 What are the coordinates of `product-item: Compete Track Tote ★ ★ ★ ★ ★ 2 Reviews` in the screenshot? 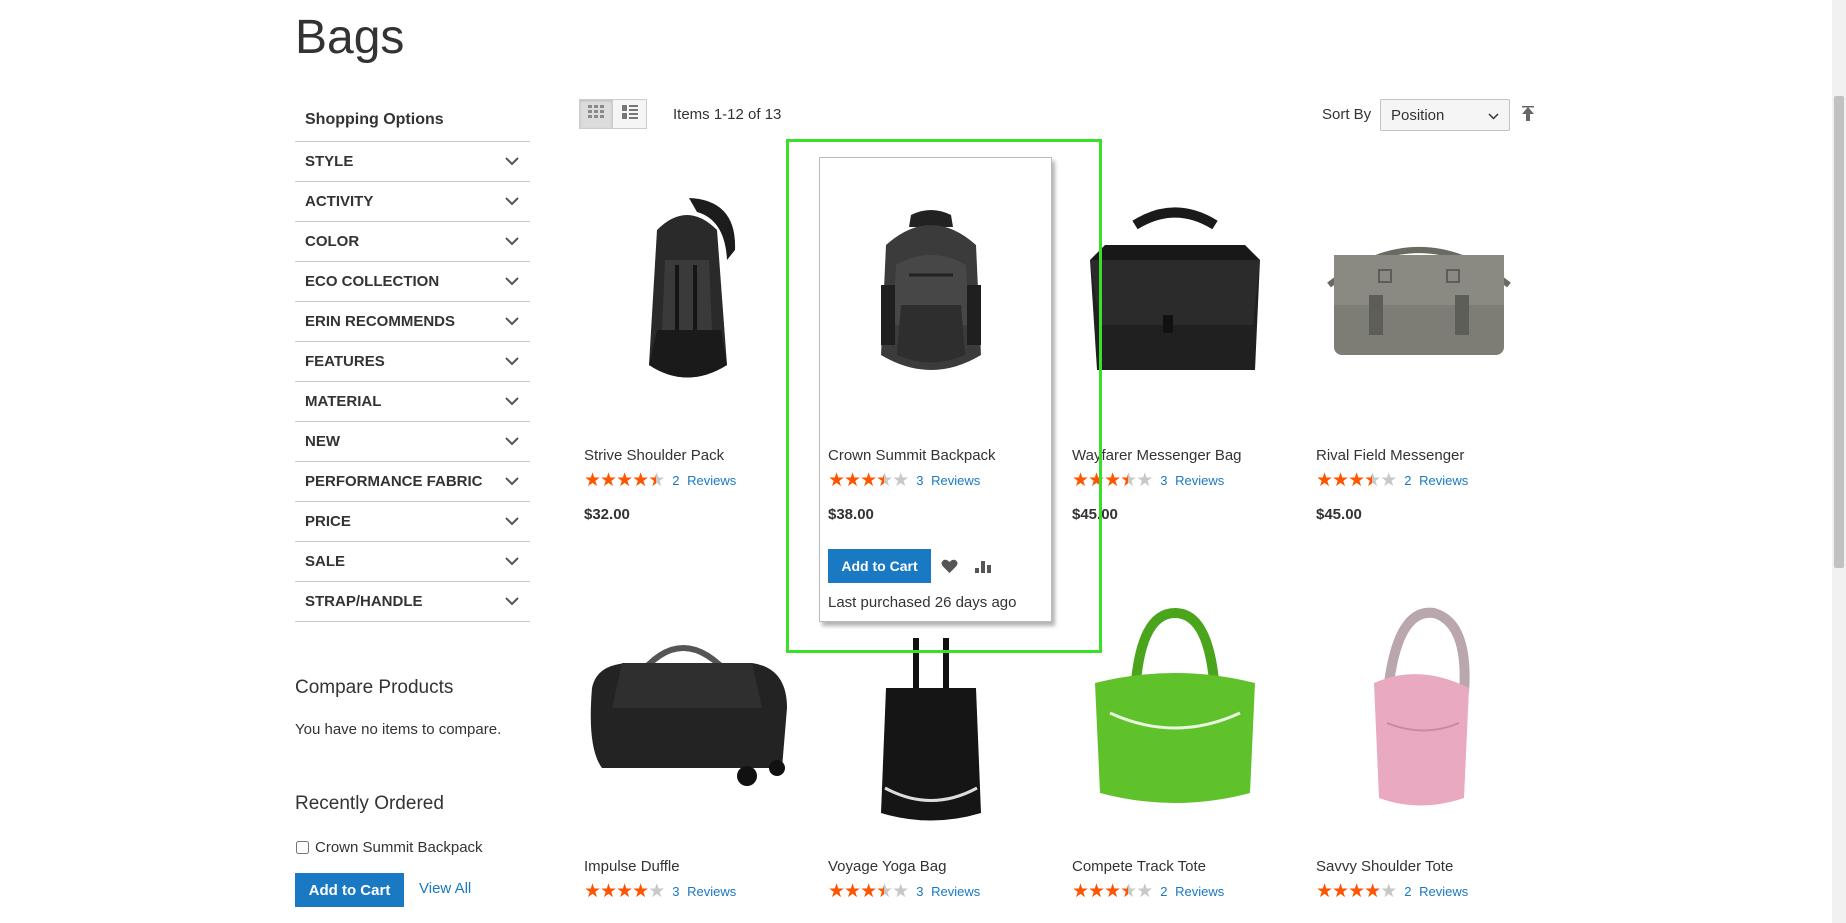 It's located at (1174, 750).